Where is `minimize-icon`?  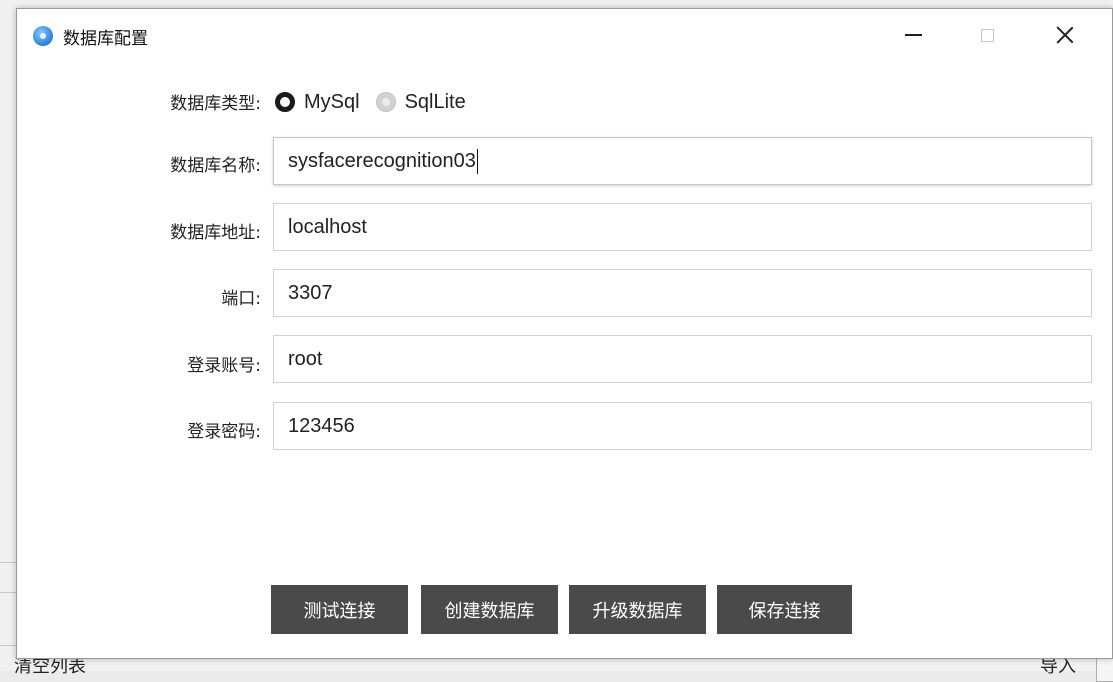 minimize-icon is located at coordinates (913, 35).